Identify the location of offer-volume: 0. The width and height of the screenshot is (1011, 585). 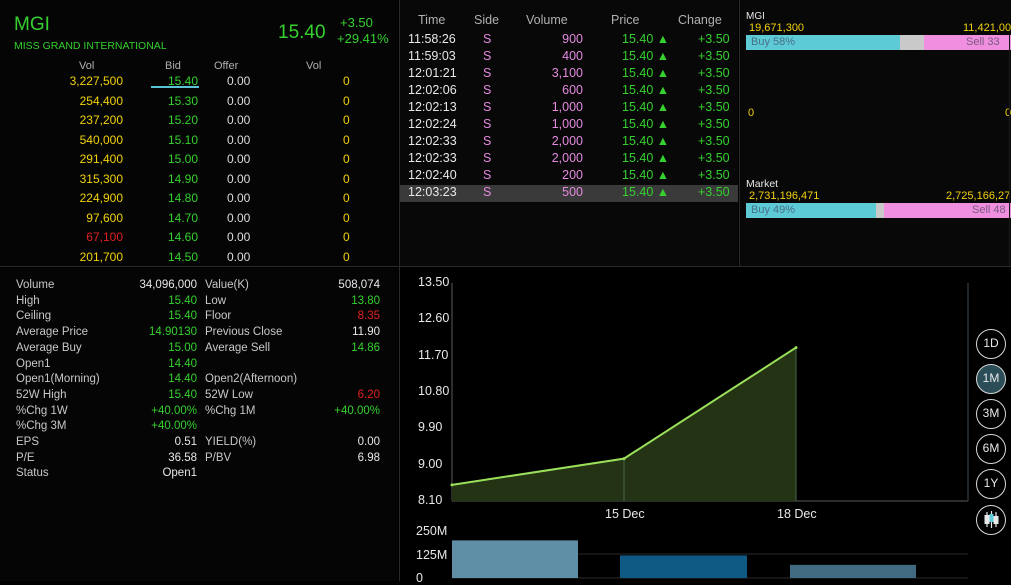
(346, 81).